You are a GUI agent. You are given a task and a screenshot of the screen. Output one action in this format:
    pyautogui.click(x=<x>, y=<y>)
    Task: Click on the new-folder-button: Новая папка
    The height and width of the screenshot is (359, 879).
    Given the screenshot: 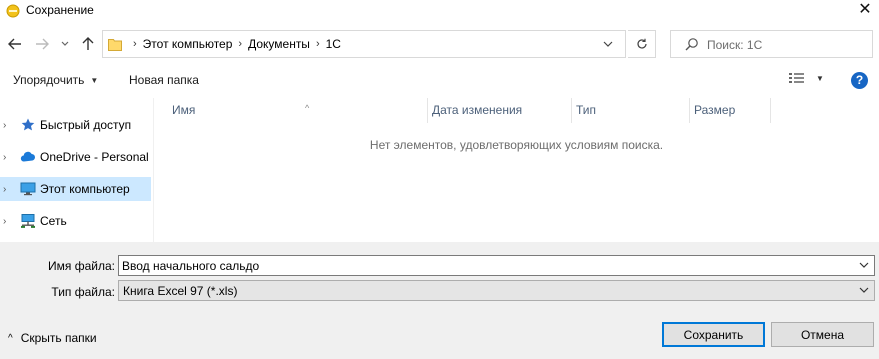 What is the action you would take?
    pyautogui.click(x=164, y=80)
    